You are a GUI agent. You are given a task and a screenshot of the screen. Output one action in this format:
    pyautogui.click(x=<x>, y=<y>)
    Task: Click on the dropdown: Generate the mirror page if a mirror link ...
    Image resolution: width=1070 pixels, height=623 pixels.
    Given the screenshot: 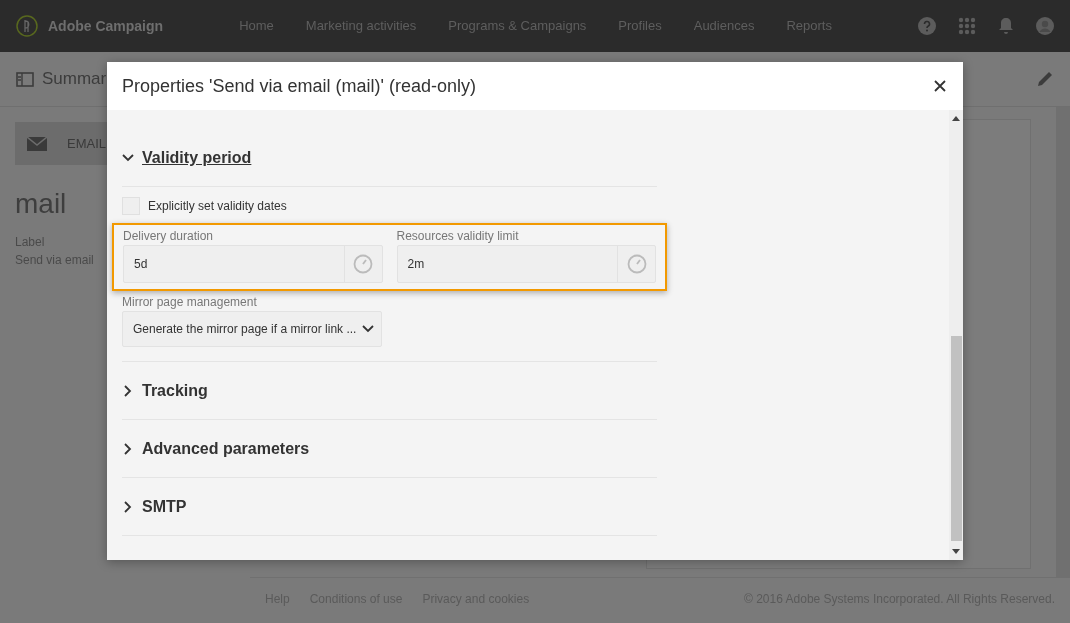 What is the action you would take?
    pyautogui.click(x=252, y=329)
    